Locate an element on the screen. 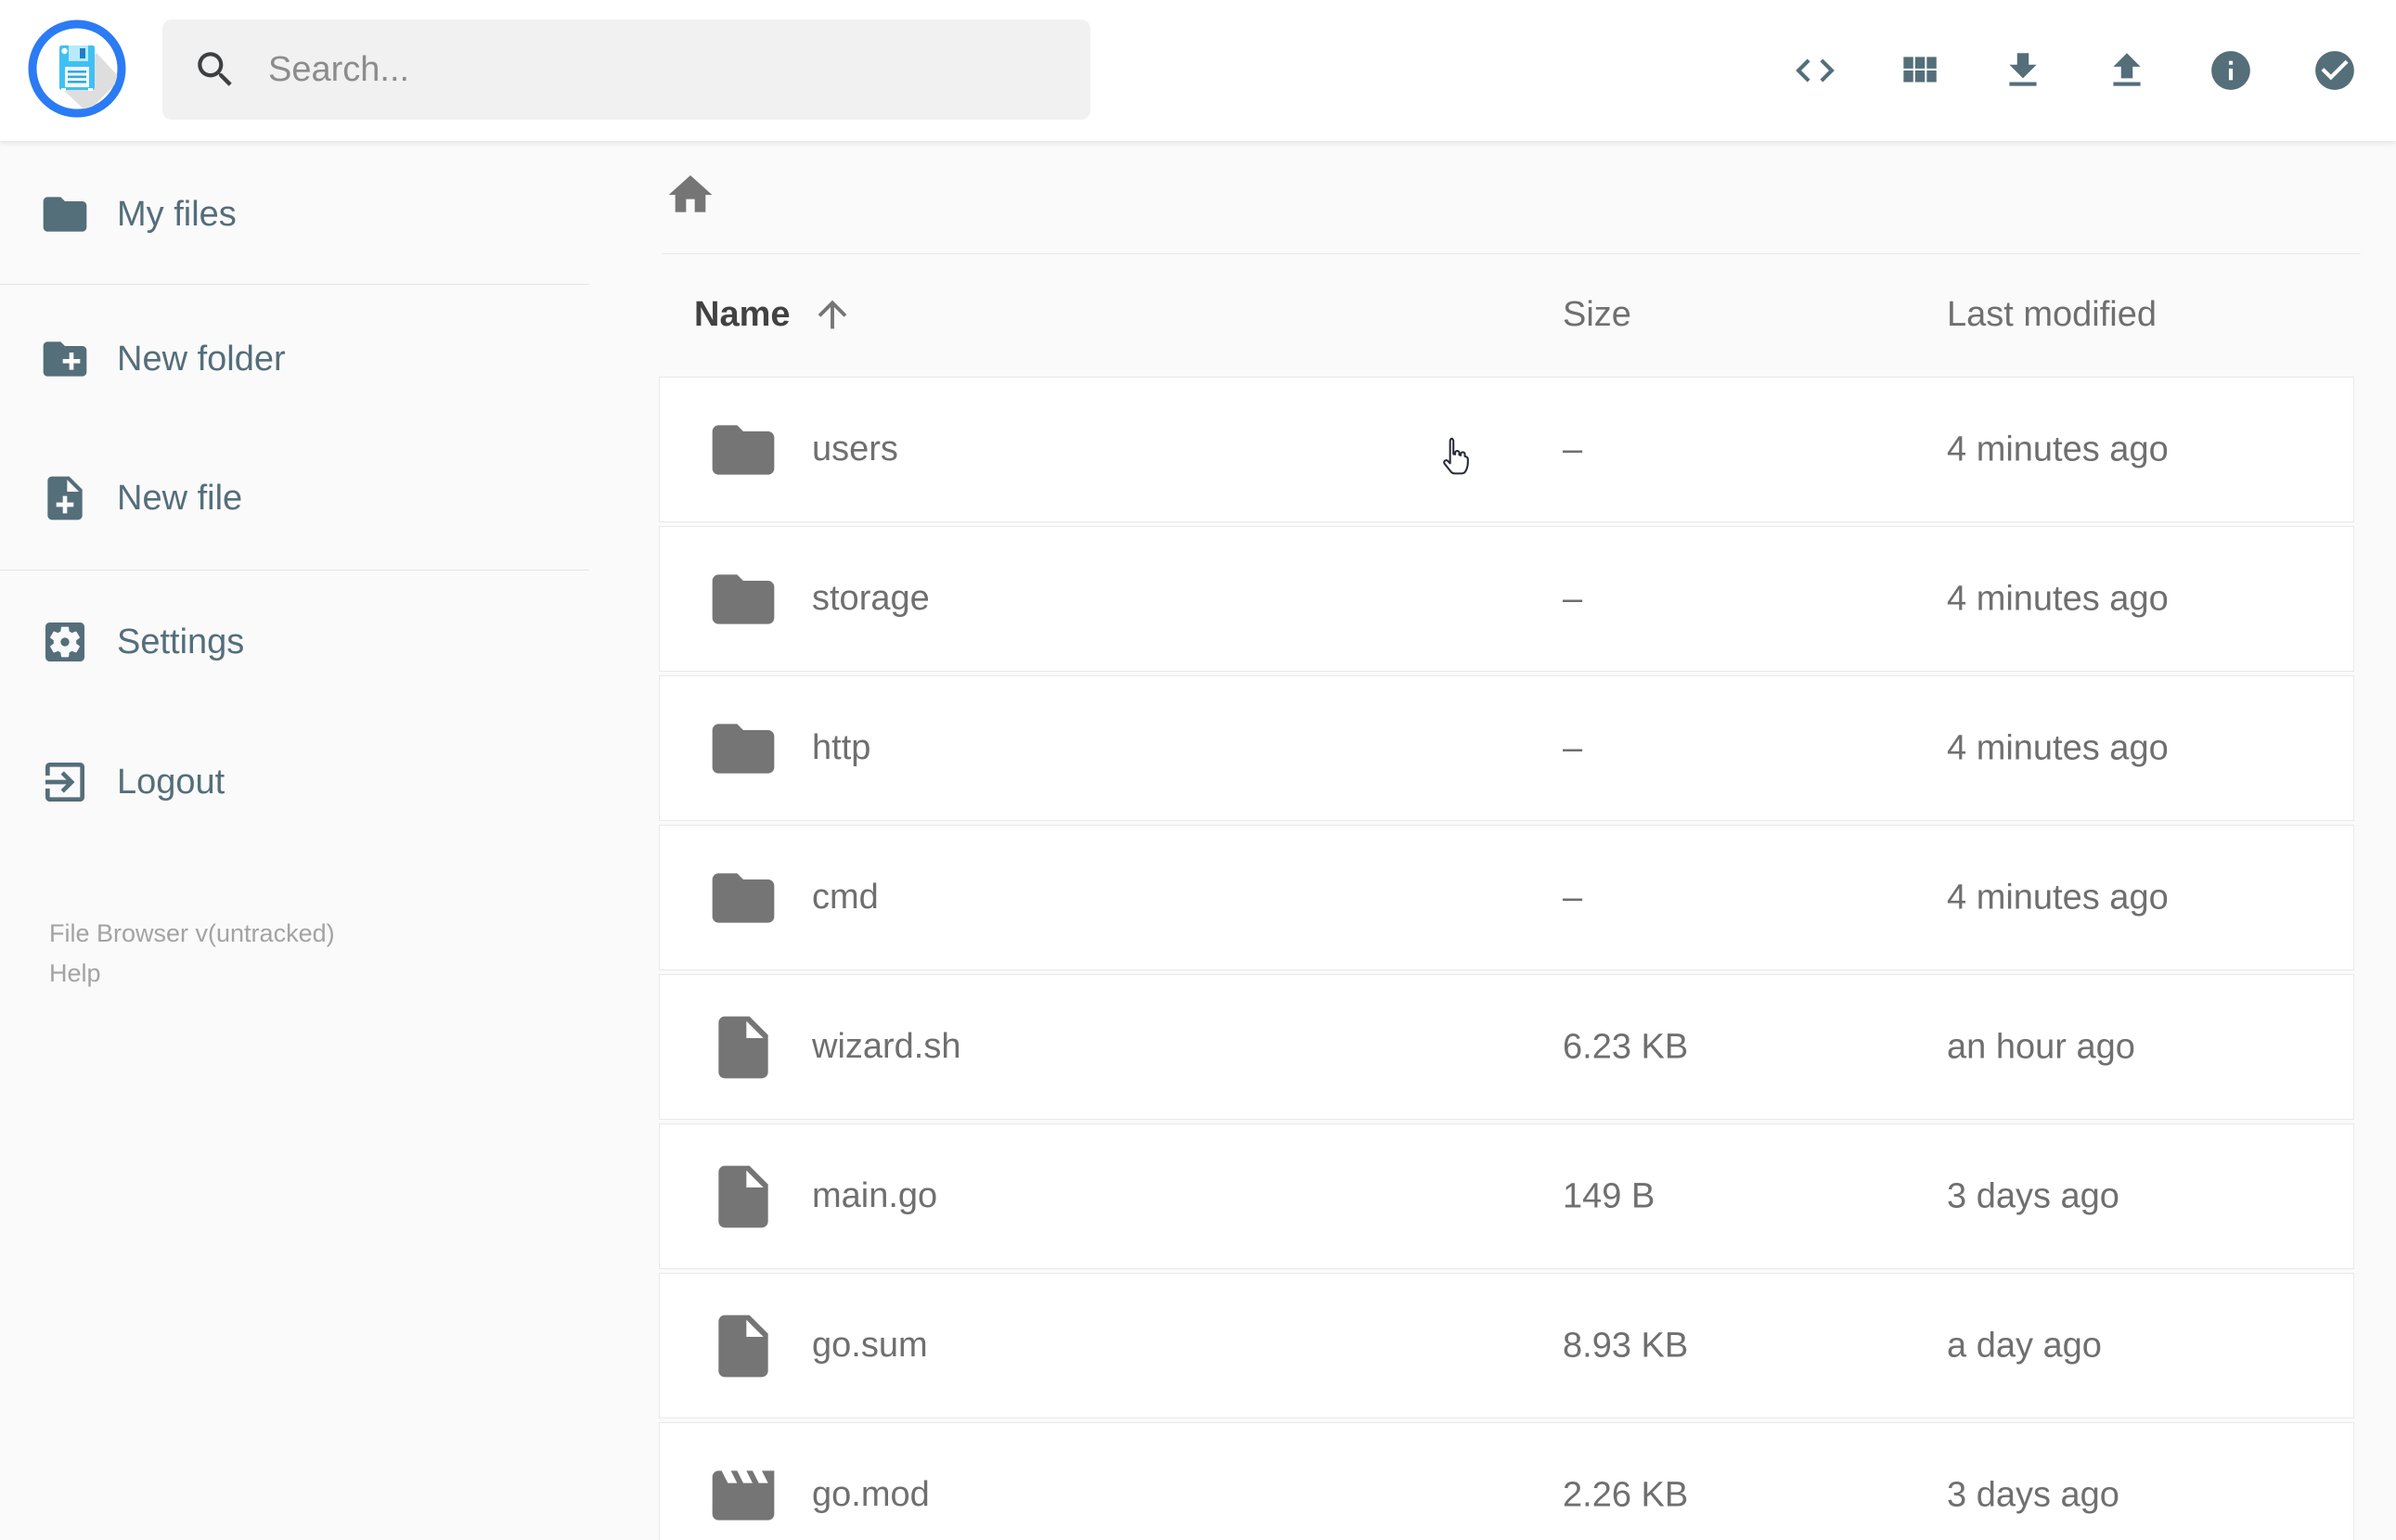 This screenshot has width=2396, height=1540. file-size: 2.26 KB is located at coordinates (1626, 1494).